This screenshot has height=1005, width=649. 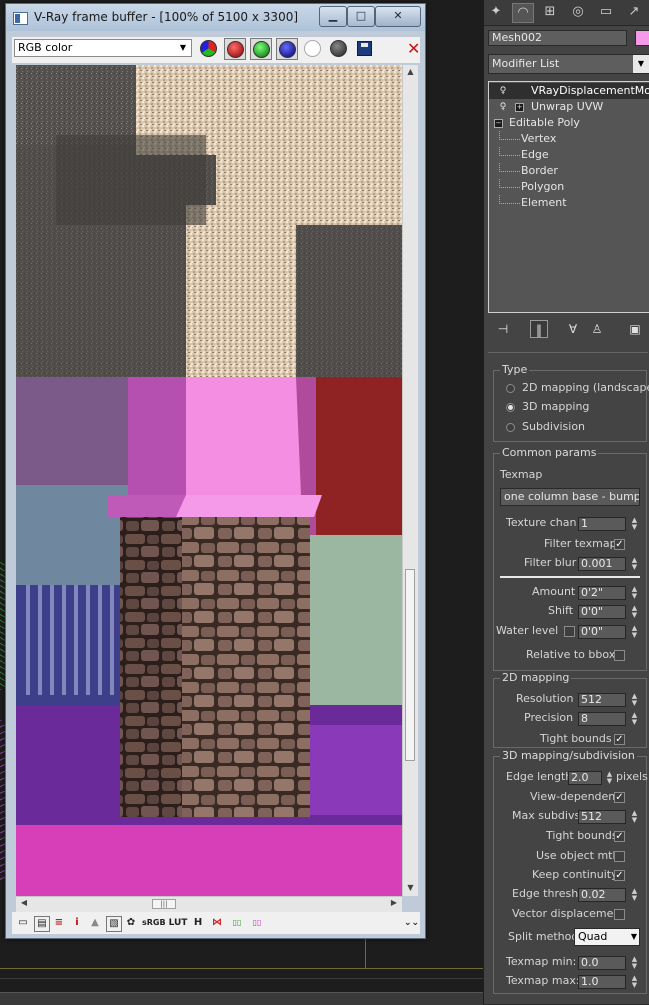 I want to click on lens-effects-icon: ⋈, so click(x=217, y=923).